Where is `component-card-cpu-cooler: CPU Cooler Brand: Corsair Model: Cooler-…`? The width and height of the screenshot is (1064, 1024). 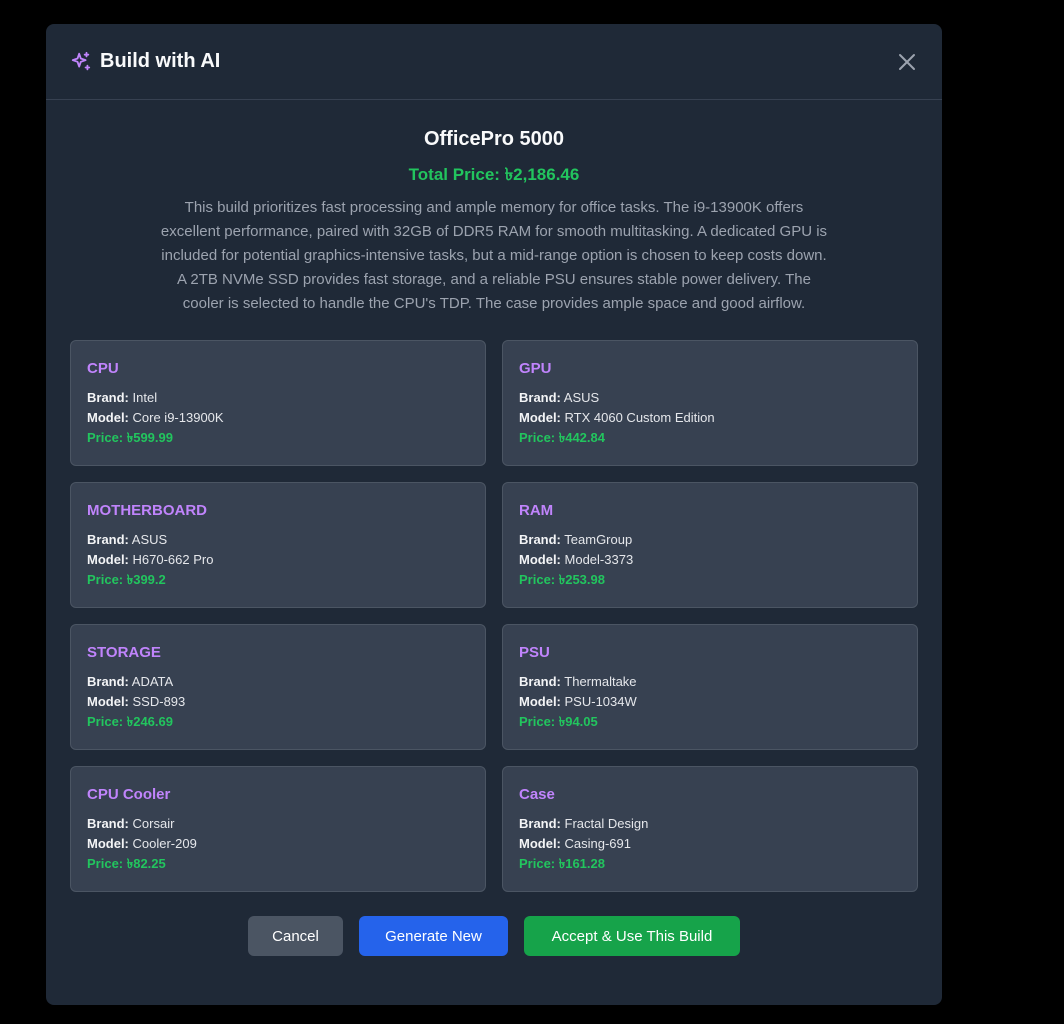
component-card-cpu-cooler: CPU Cooler Brand: Corsair Model: Cooler-… is located at coordinates (278, 829).